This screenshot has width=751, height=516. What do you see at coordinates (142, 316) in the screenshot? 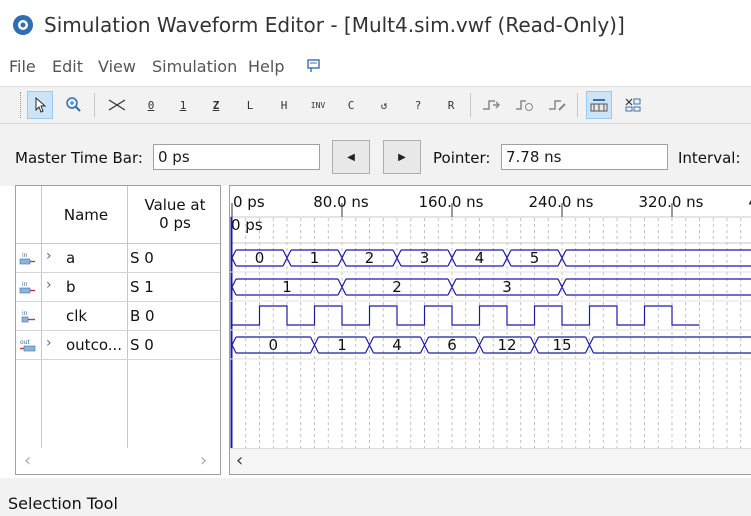
I see `signal-value: B 0` at bounding box center [142, 316].